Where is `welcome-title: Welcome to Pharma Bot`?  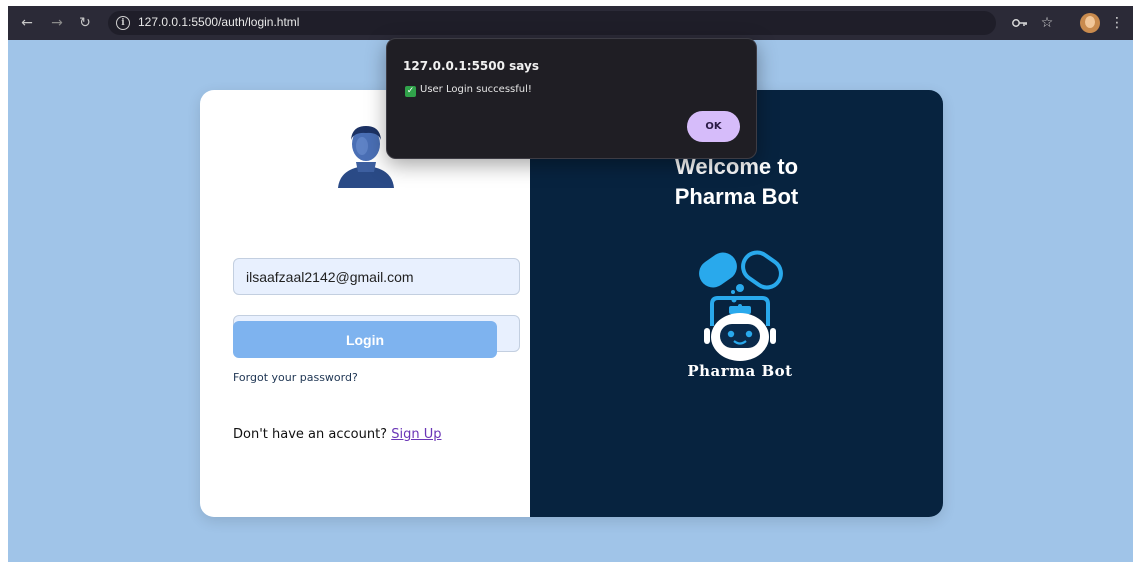
welcome-title: Welcome to Pharma Bot is located at coordinates (736, 182).